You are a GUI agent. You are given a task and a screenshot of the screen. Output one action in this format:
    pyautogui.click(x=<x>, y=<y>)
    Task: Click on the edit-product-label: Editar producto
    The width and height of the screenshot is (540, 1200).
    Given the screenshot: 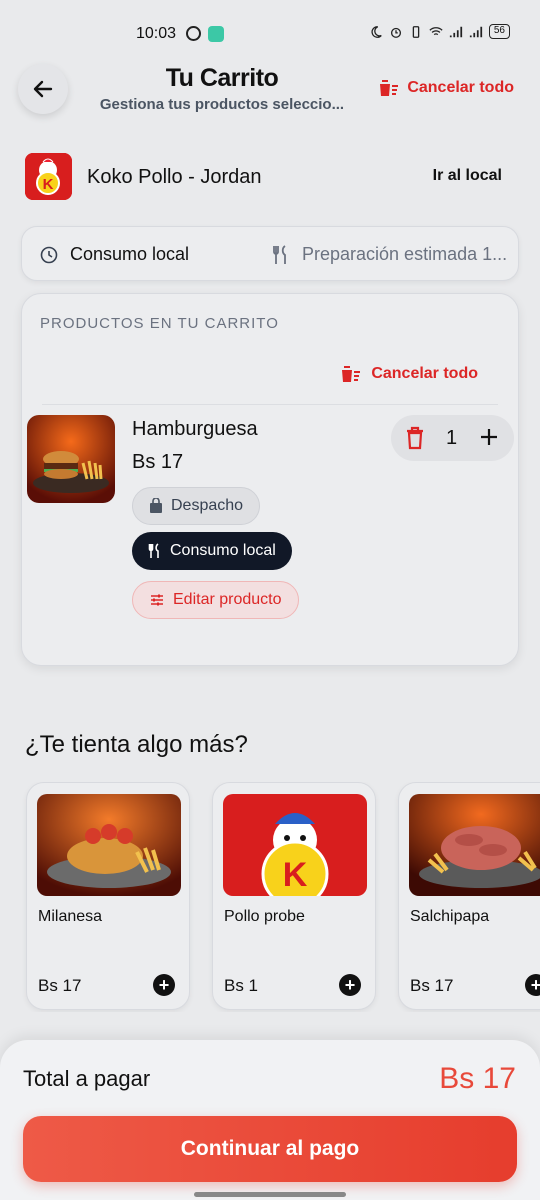 What is the action you would take?
    pyautogui.click(x=227, y=599)
    